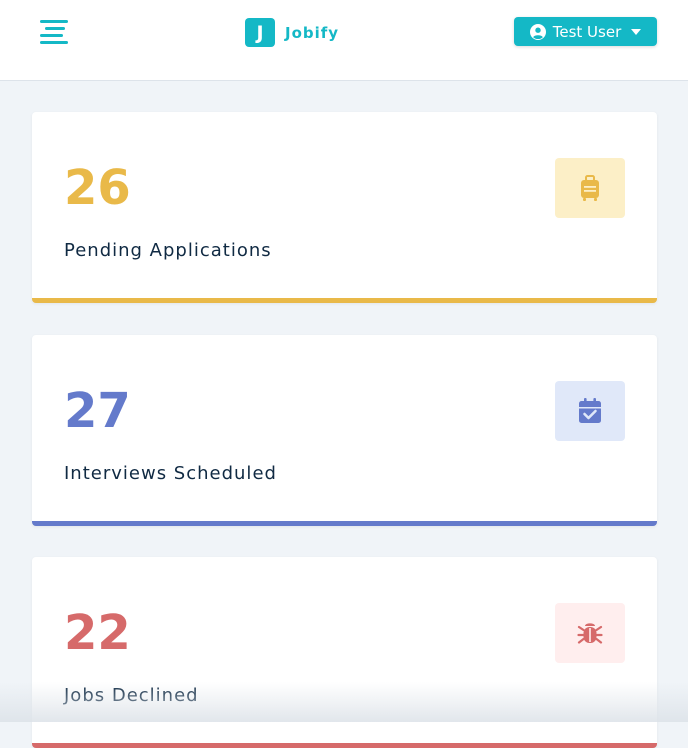  What do you see at coordinates (260, 32) in the screenshot?
I see `logo-mark: J` at bounding box center [260, 32].